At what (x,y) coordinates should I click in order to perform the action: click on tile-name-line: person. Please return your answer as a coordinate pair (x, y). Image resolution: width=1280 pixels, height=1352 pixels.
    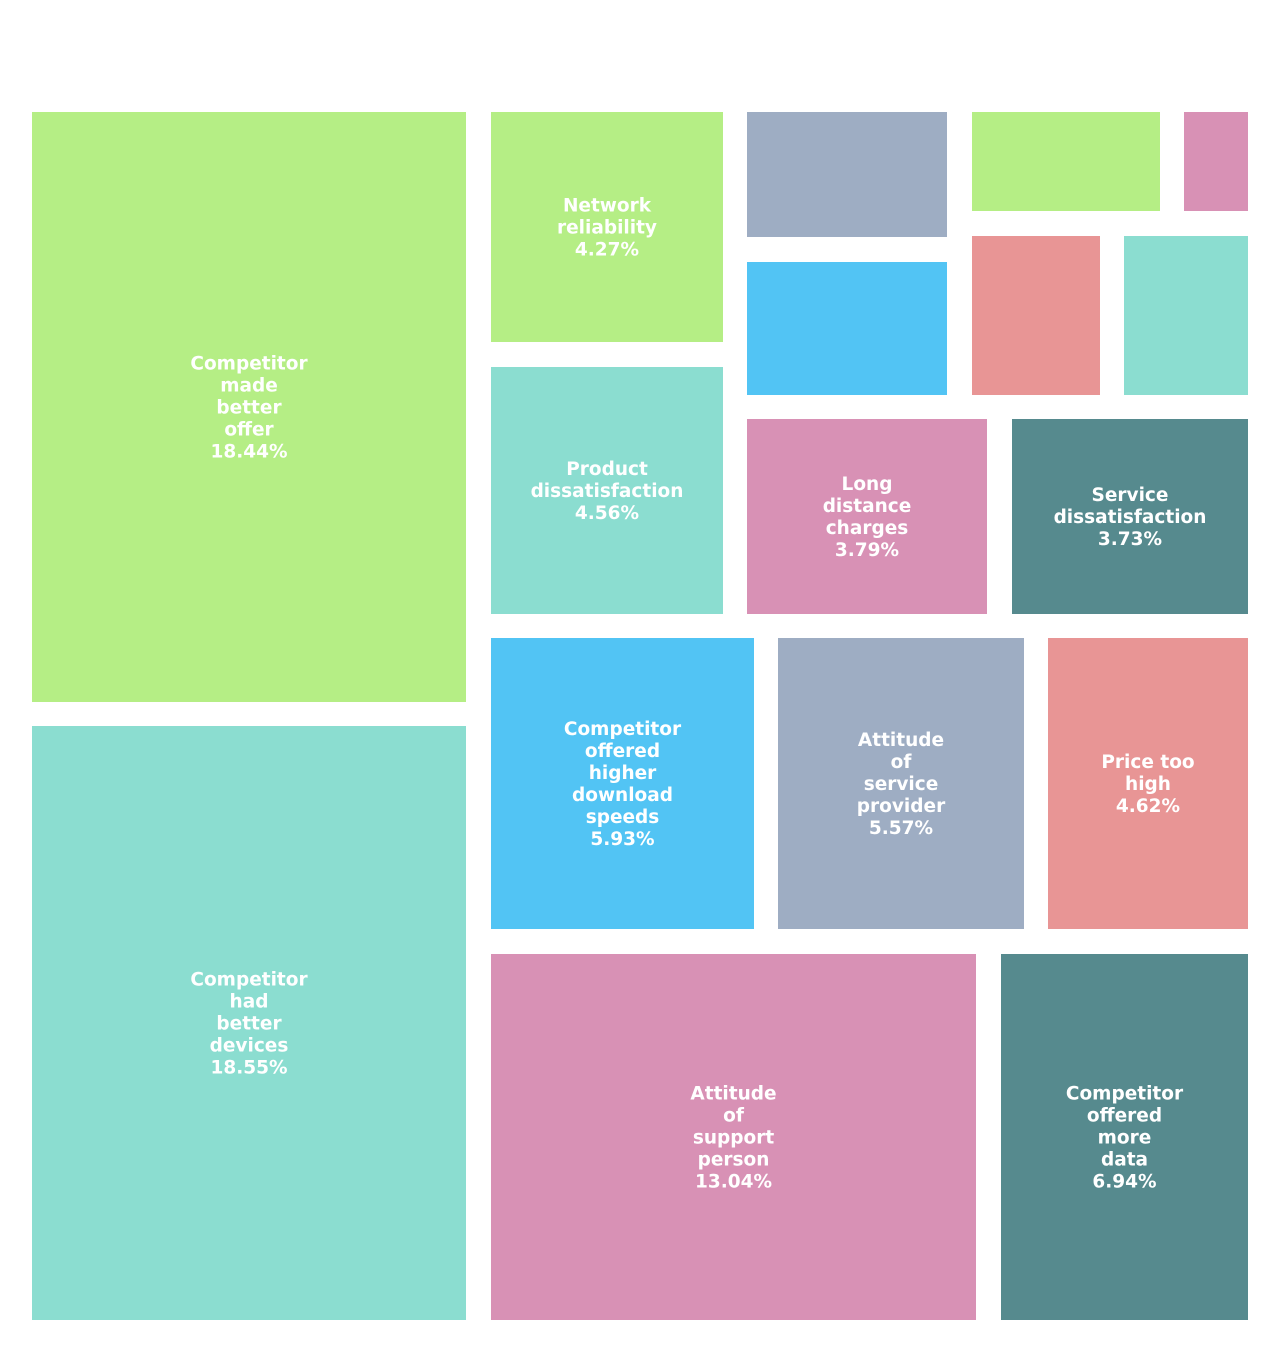
    Looking at the image, I should click on (734, 1160).